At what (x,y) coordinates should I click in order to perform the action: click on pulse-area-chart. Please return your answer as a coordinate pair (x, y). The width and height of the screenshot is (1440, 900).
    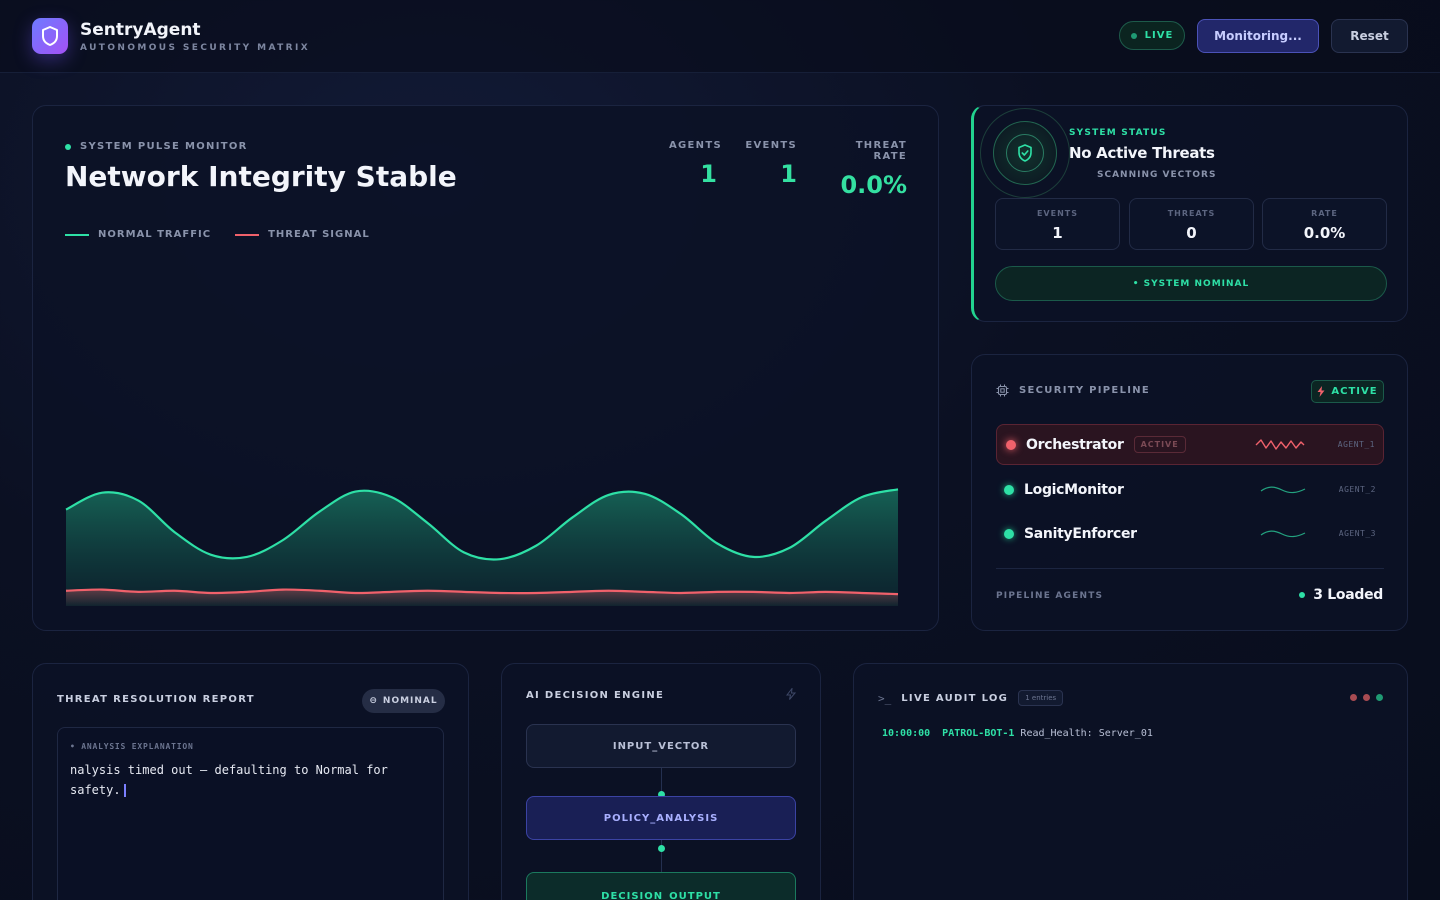
    Looking at the image, I should click on (482, 547).